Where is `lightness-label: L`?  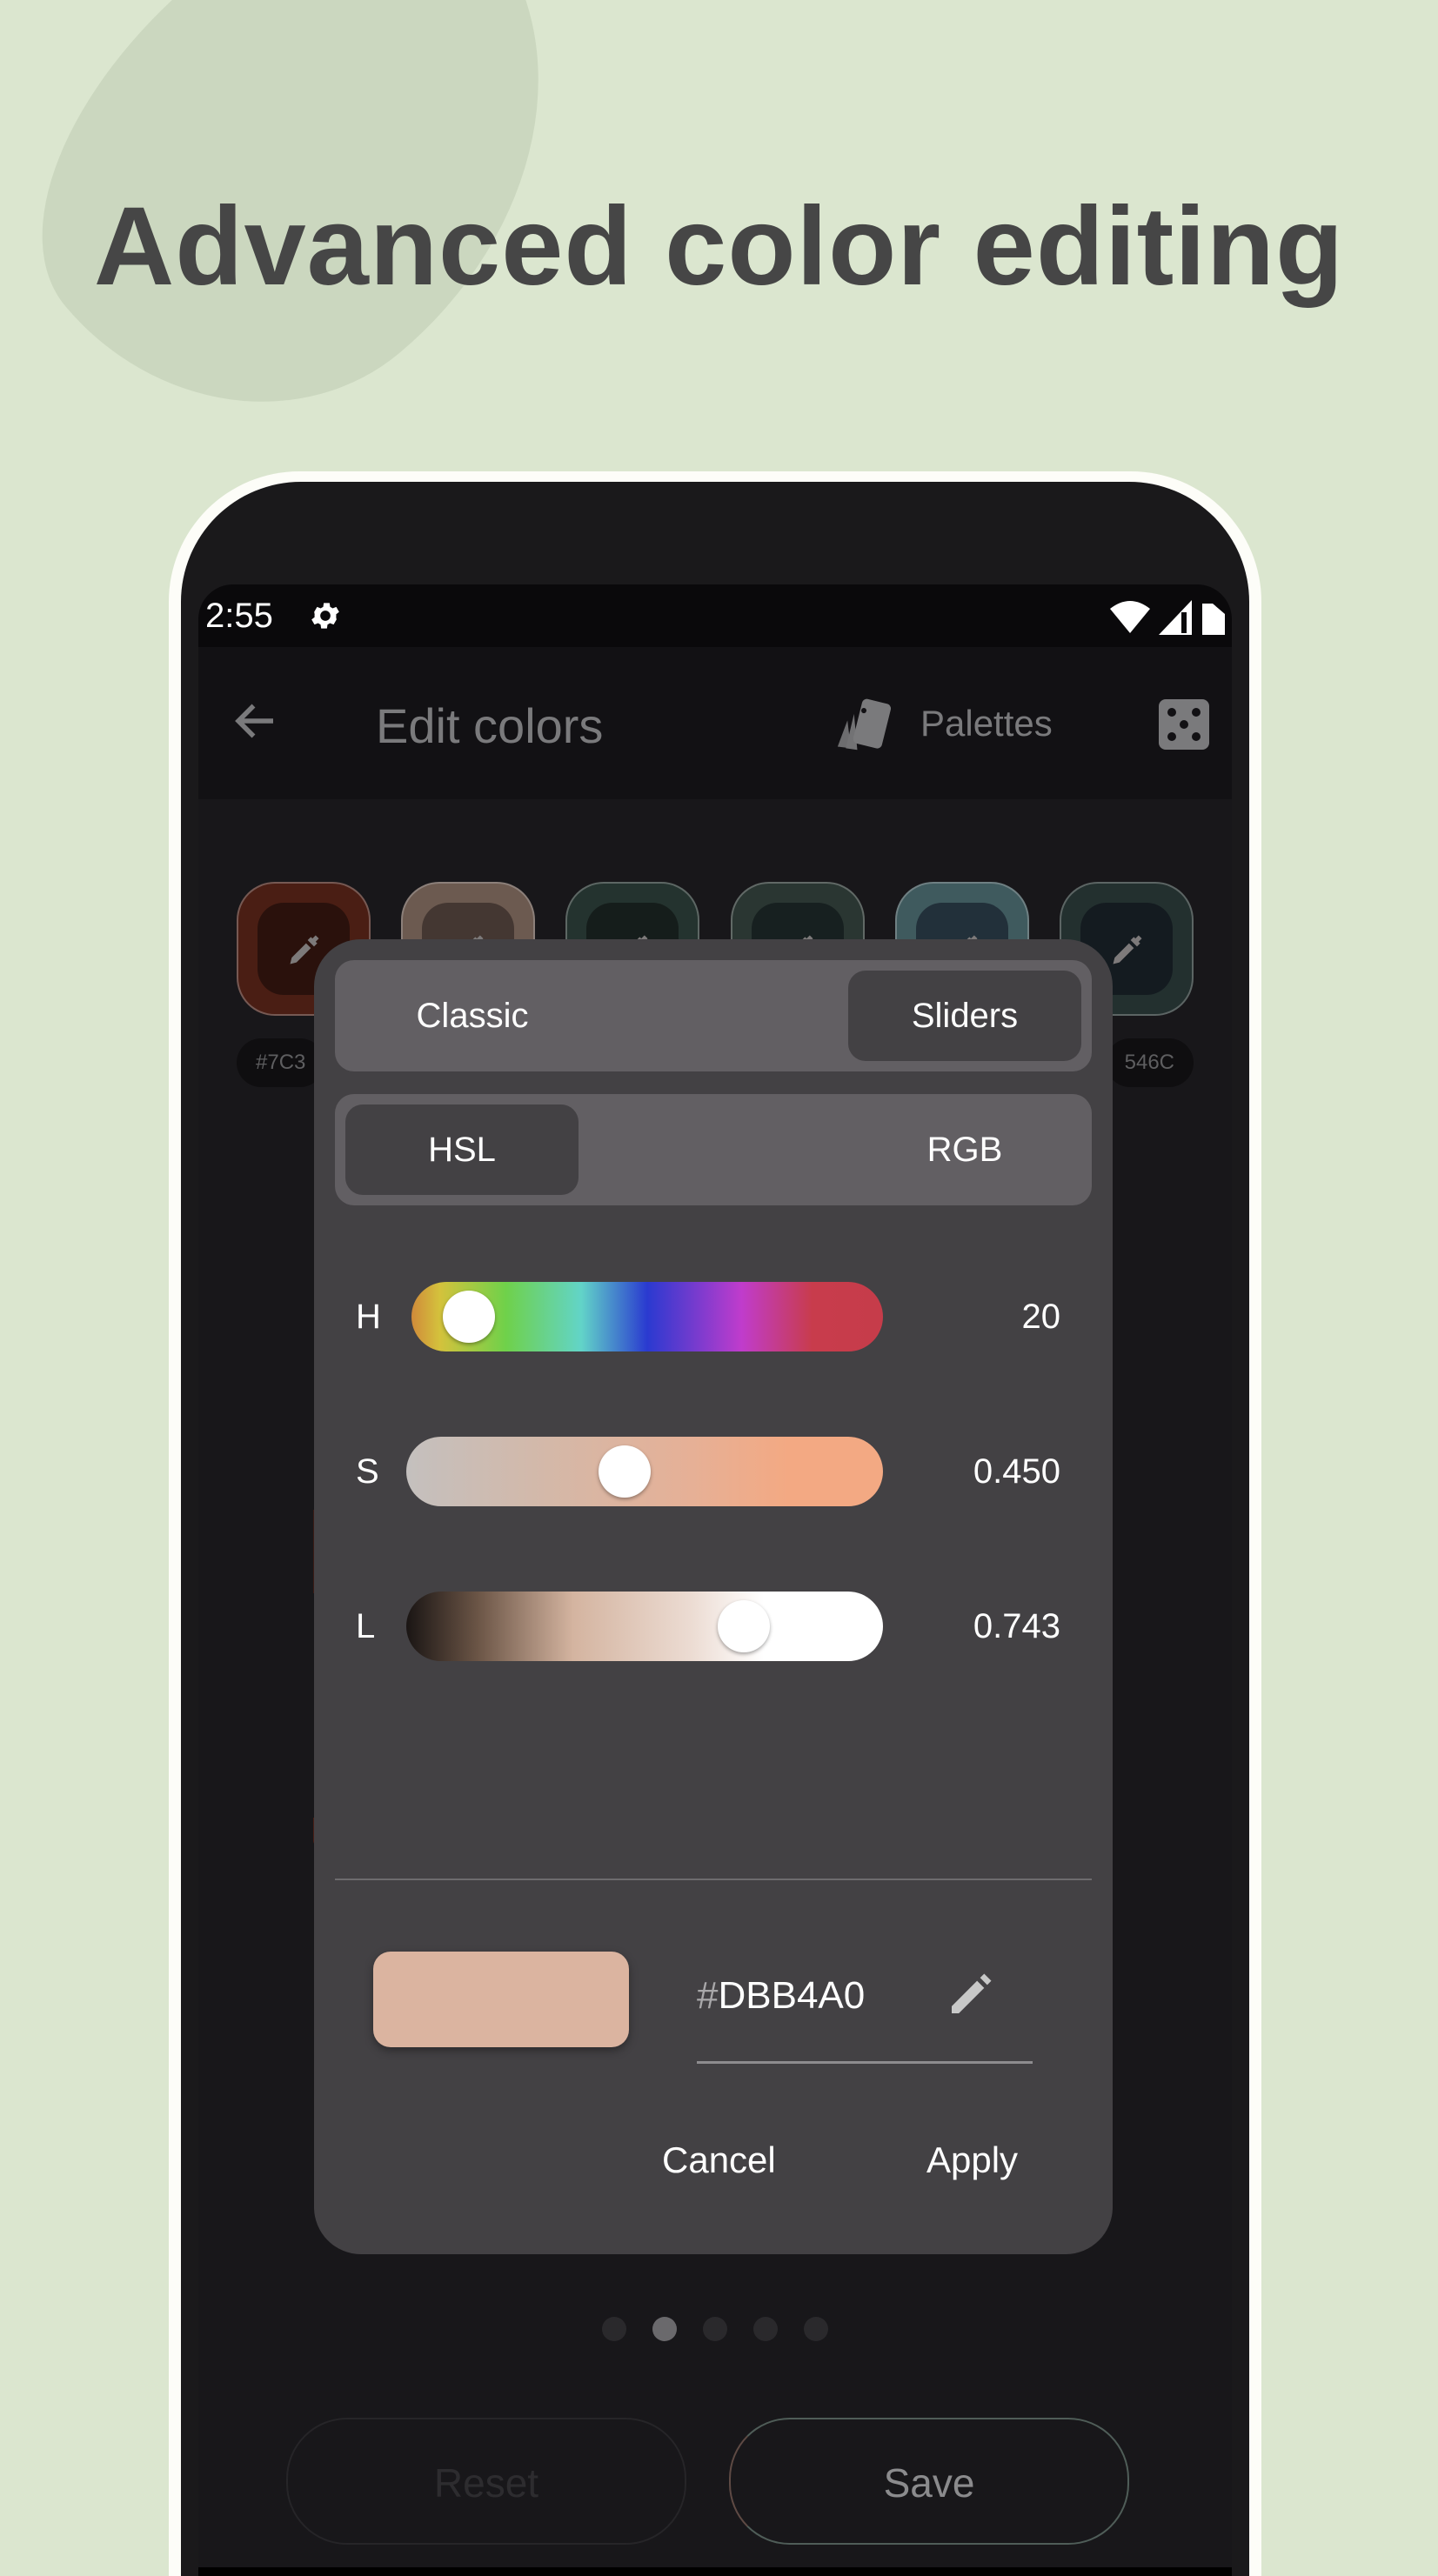
lightness-label: L is located at coordinates (366, 1626).